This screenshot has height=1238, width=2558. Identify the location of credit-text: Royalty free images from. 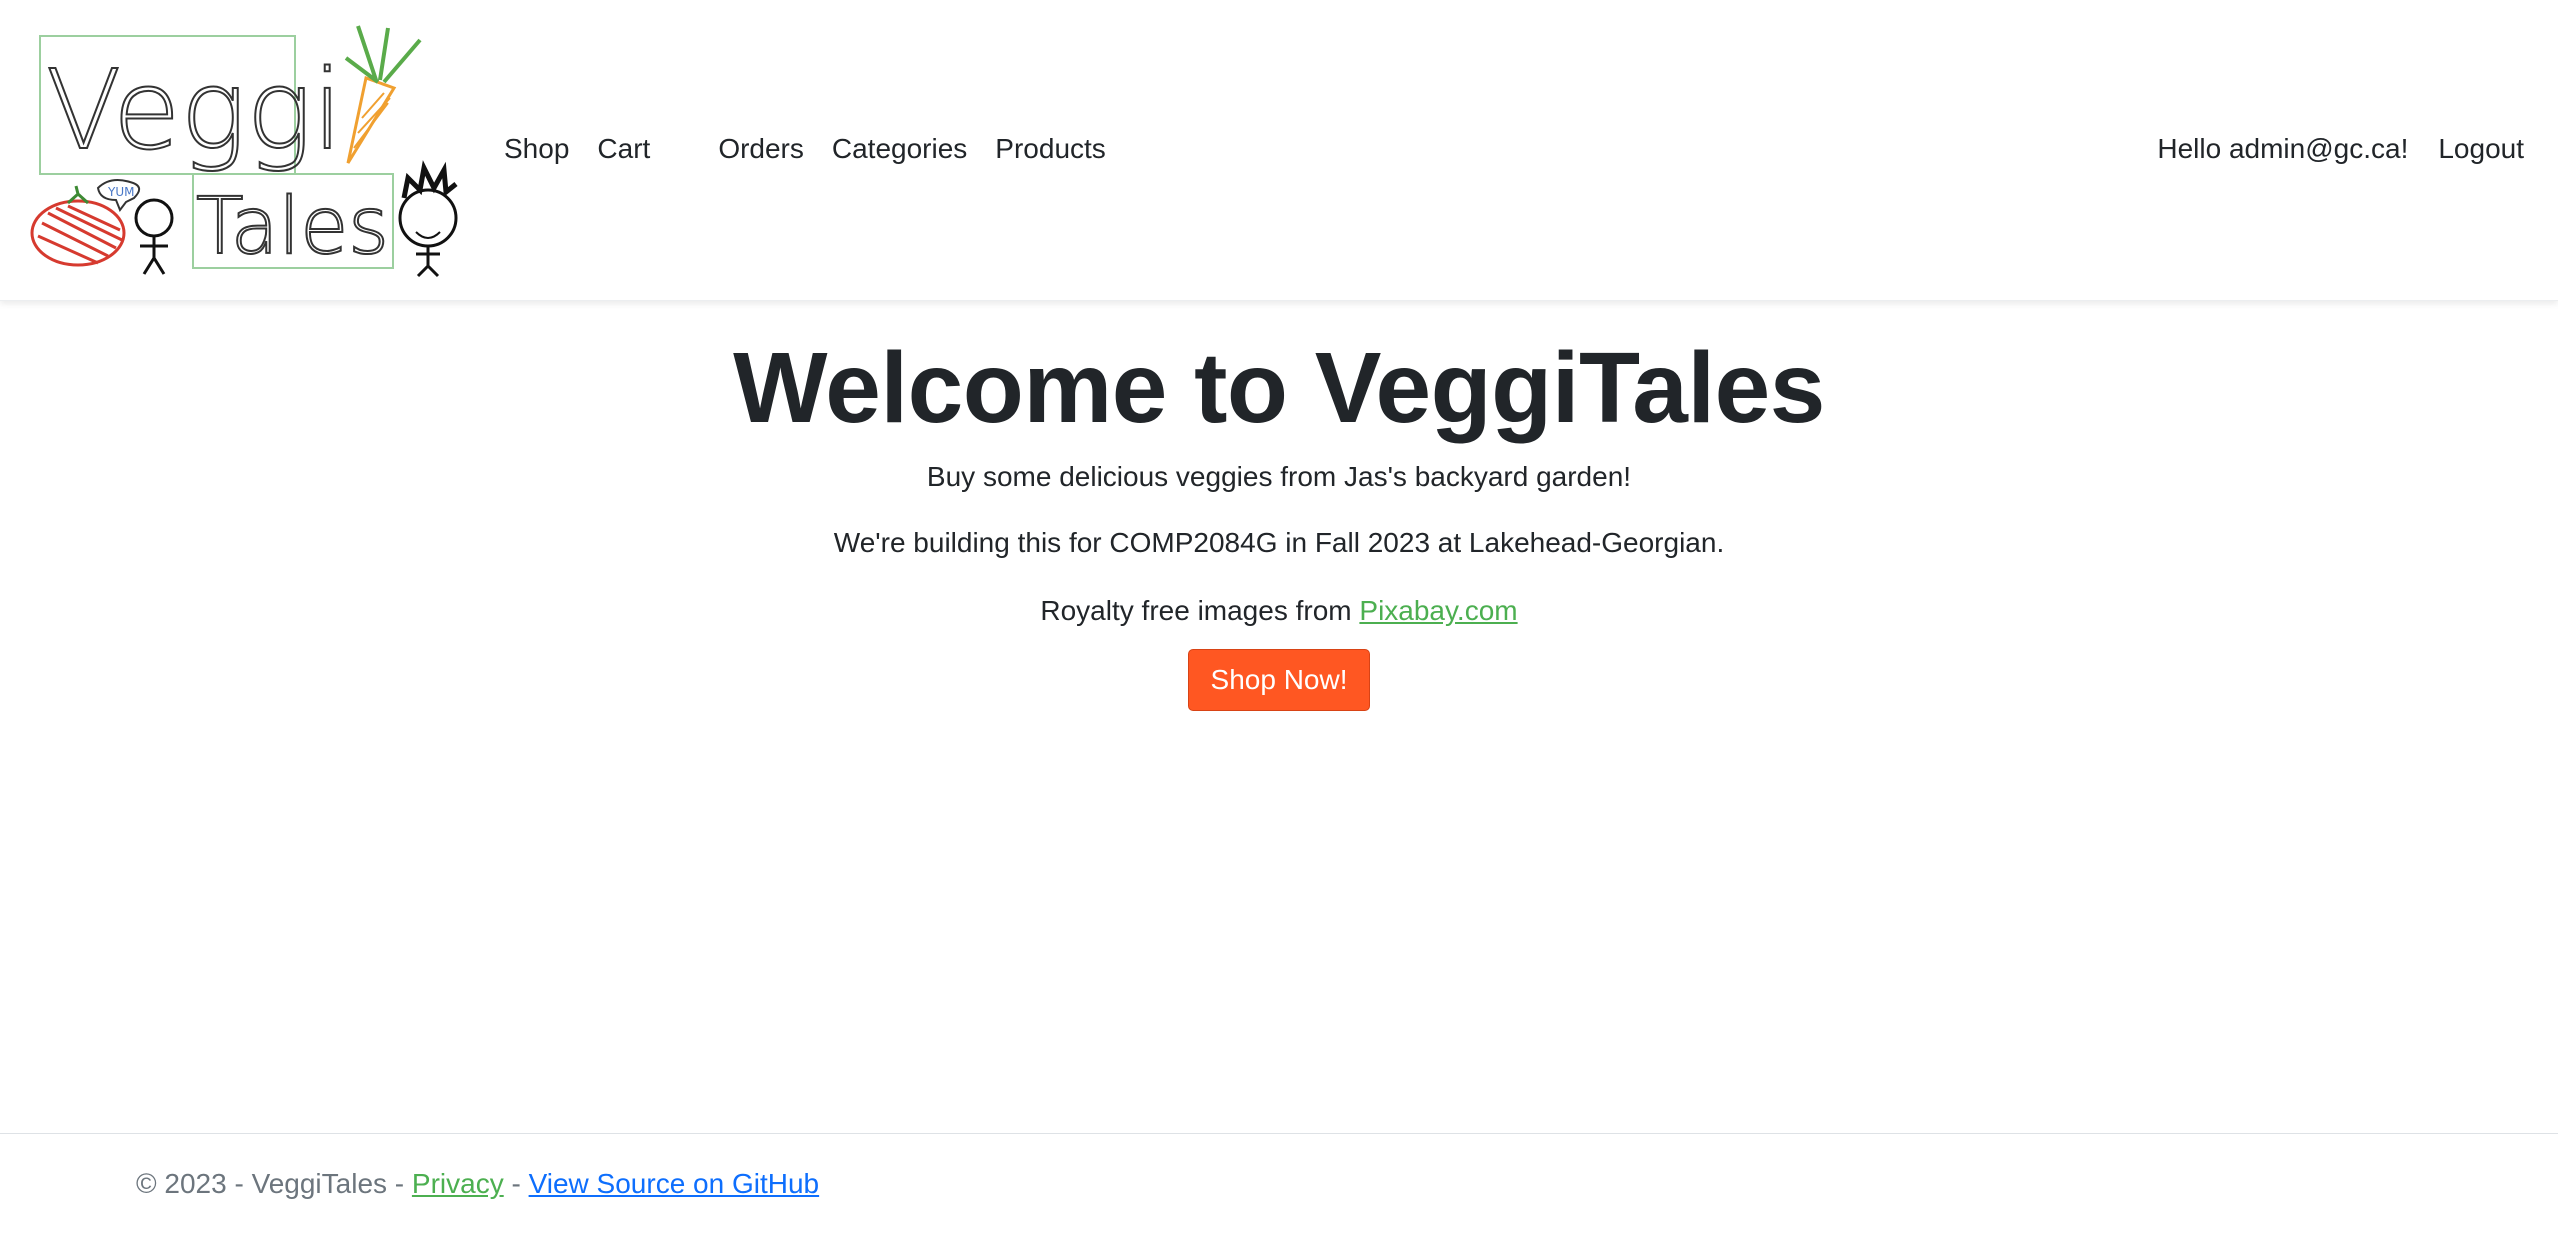
(1200, 610).